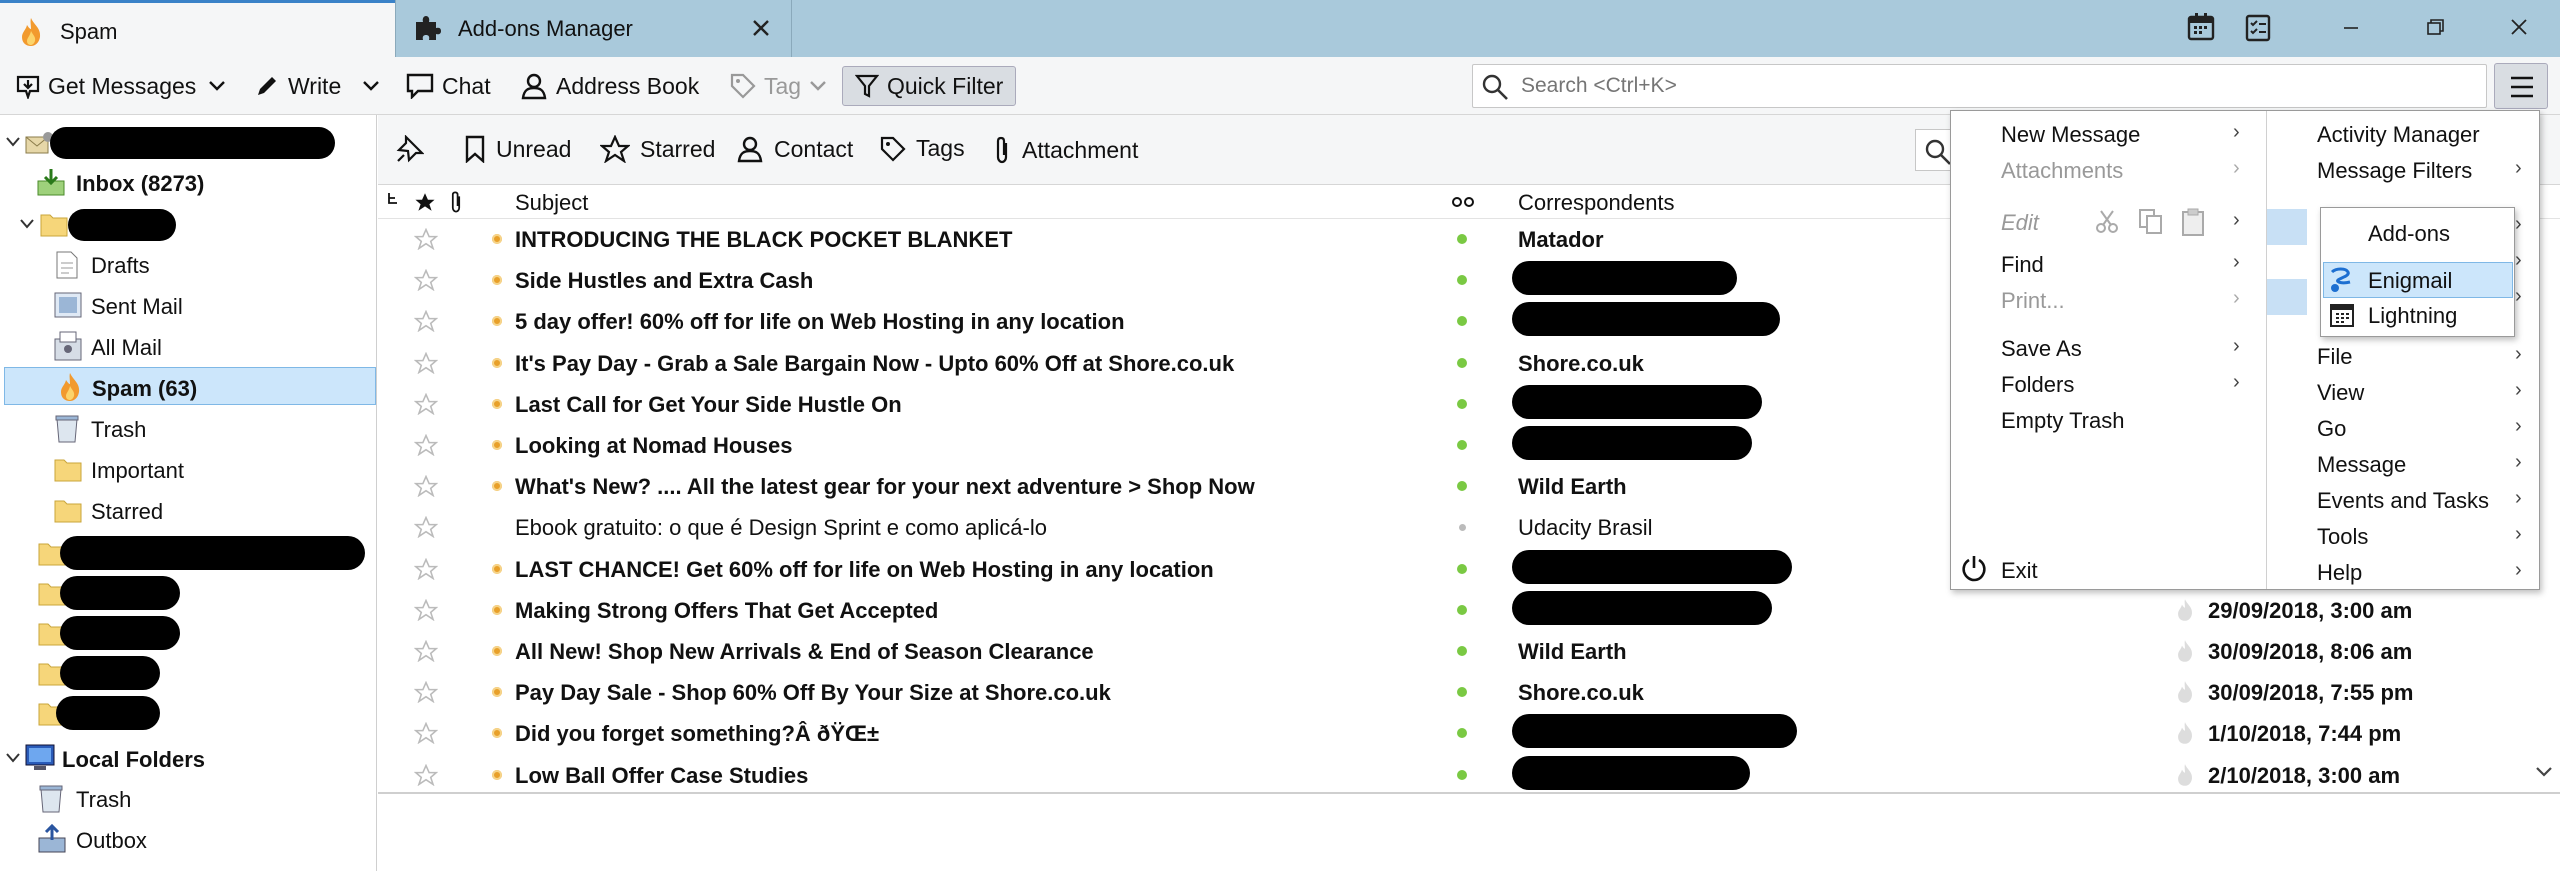  I want to click on get-messages-dropdown, so click(221, 86).